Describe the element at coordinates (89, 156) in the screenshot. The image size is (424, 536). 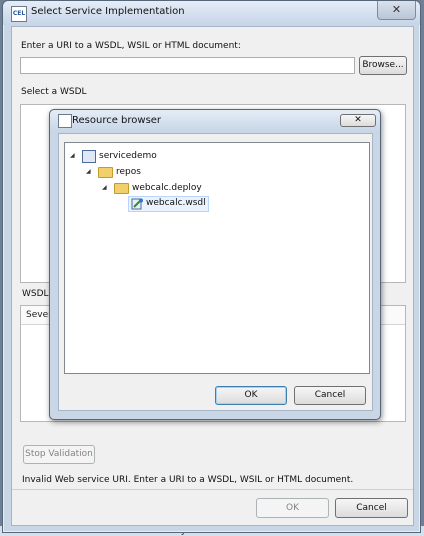
I see `project-icon` at that location.